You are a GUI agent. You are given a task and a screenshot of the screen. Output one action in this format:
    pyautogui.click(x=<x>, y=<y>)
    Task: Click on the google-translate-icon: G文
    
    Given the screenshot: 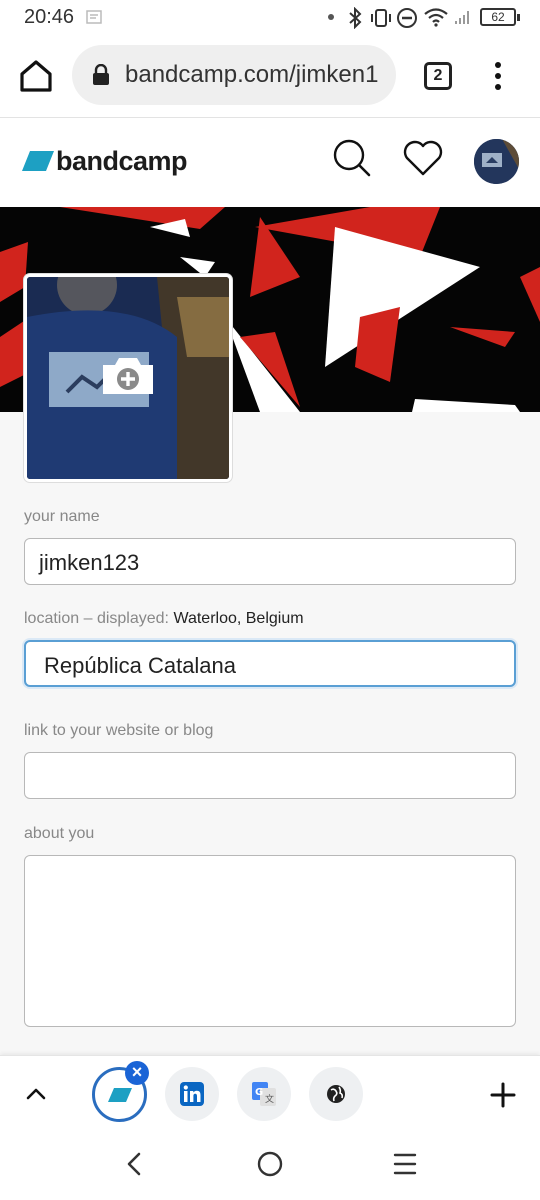 What is the action you would take?
    pyautogui.click(x=264, y=1094)
    